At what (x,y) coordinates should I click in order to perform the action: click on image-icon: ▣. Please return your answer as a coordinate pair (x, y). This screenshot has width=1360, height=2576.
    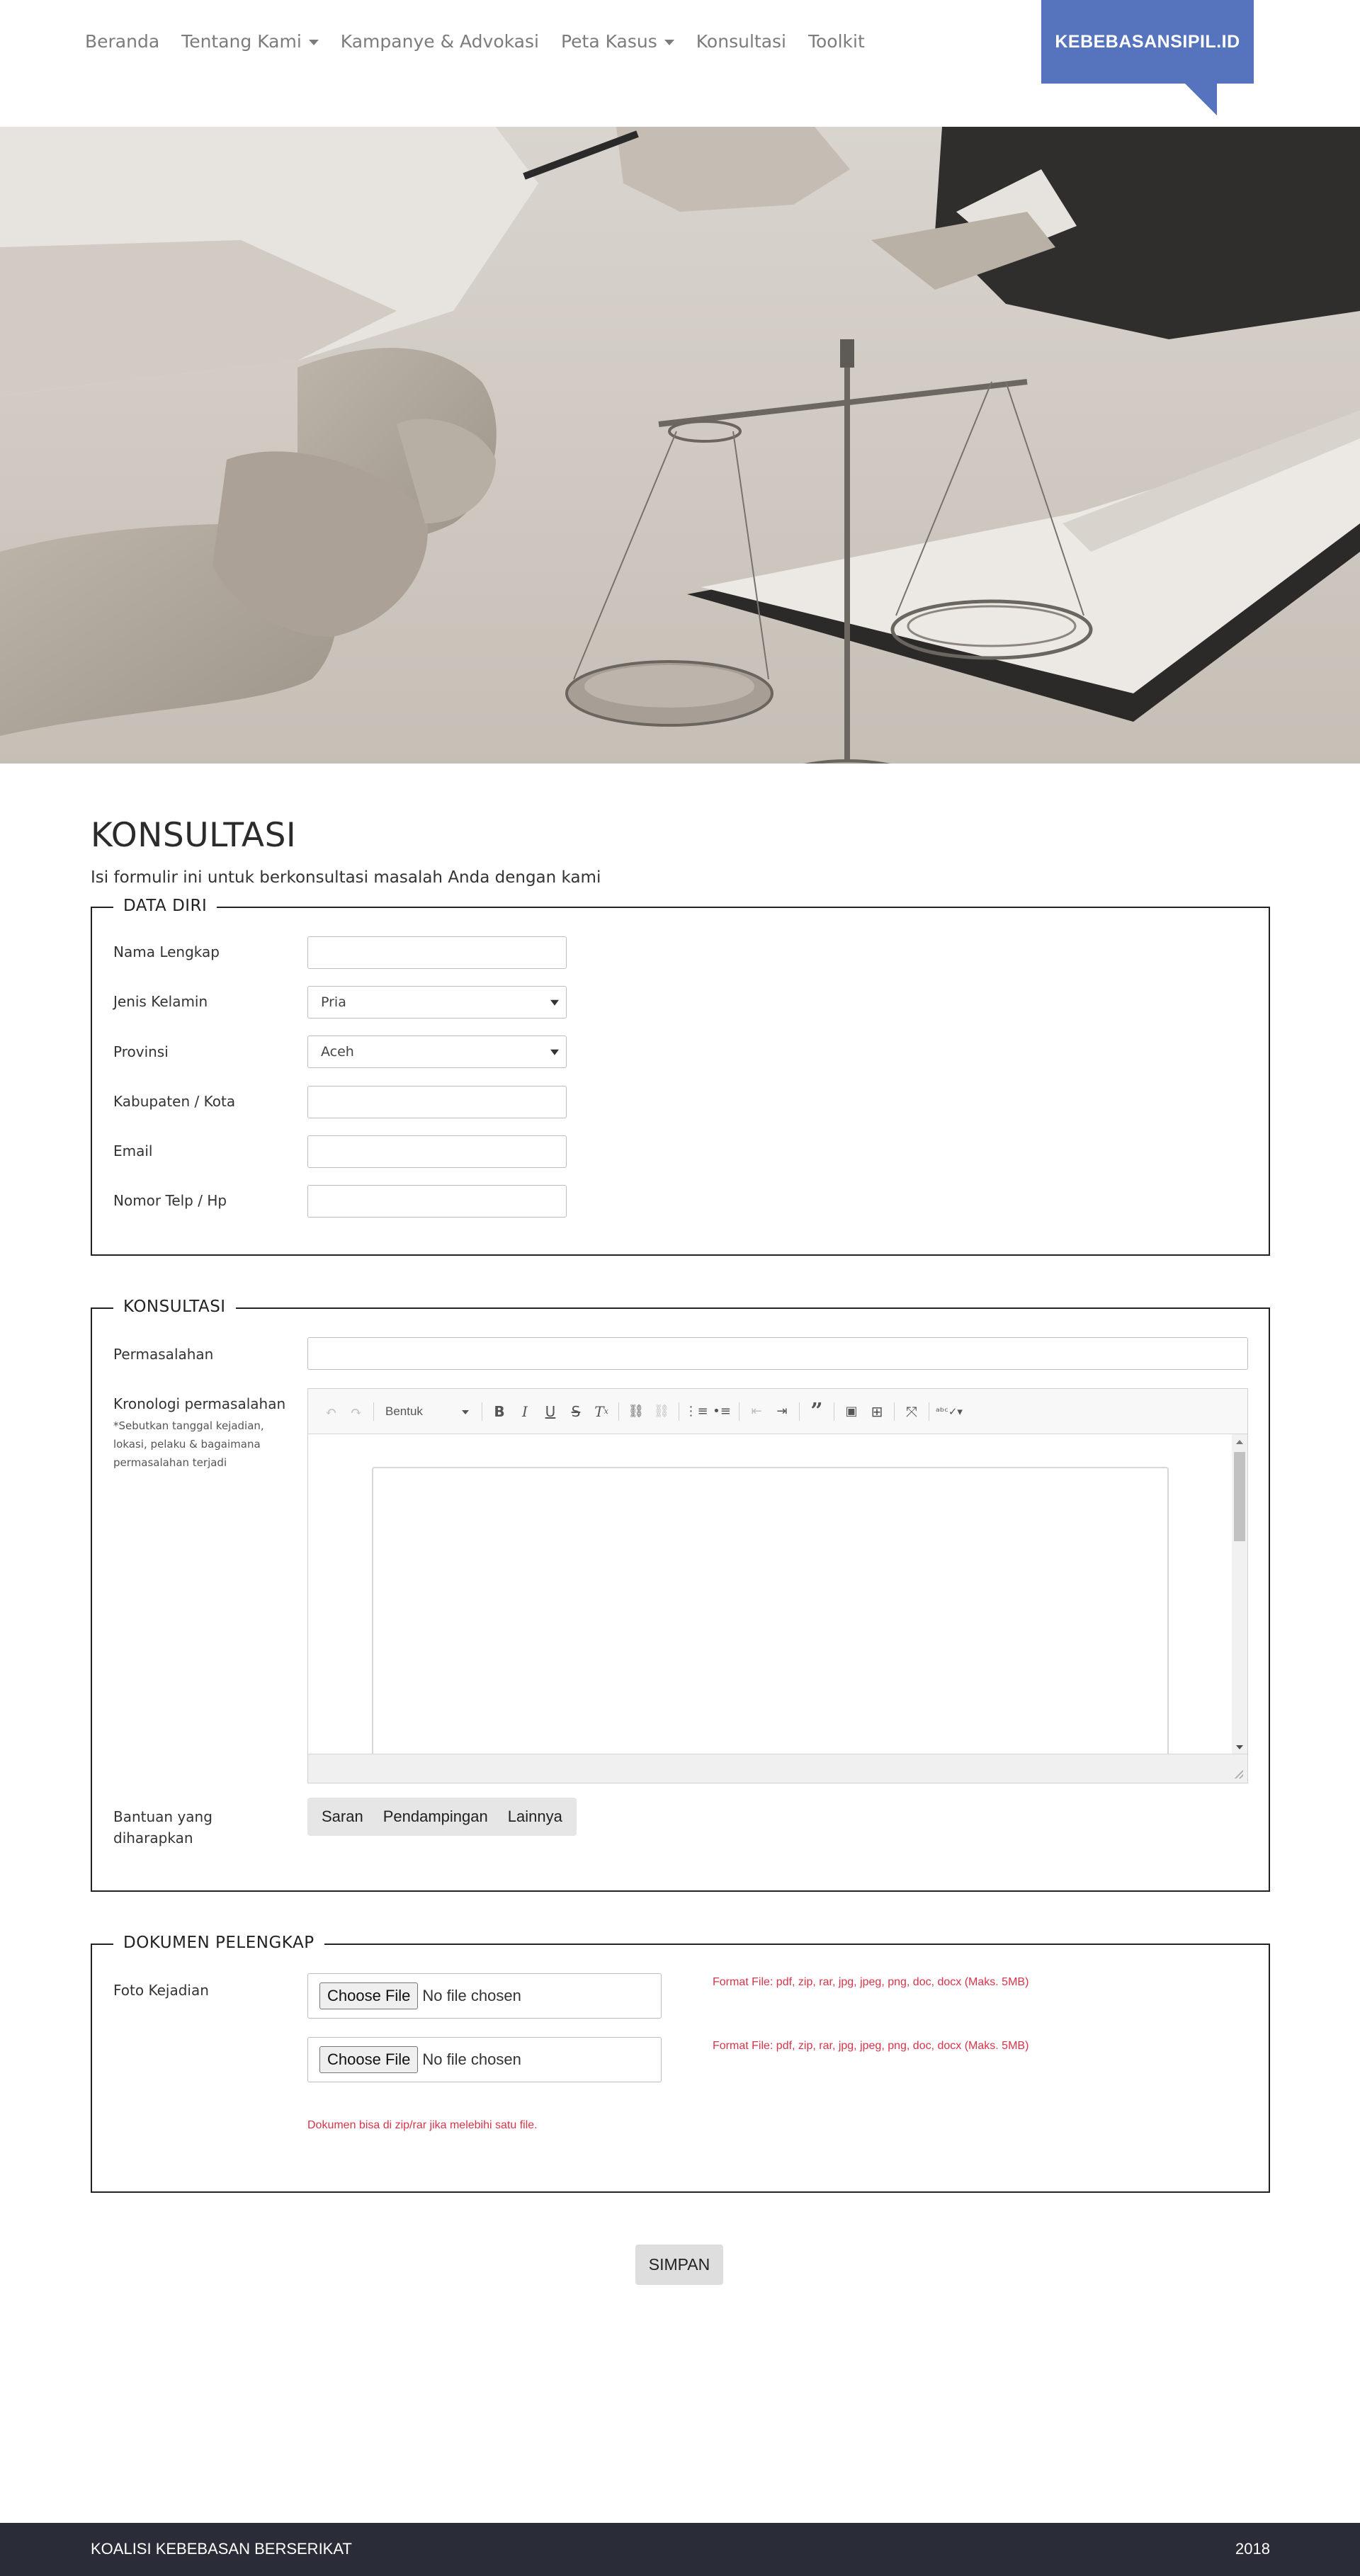
    Looking at the image, I should click on (852, 1411).